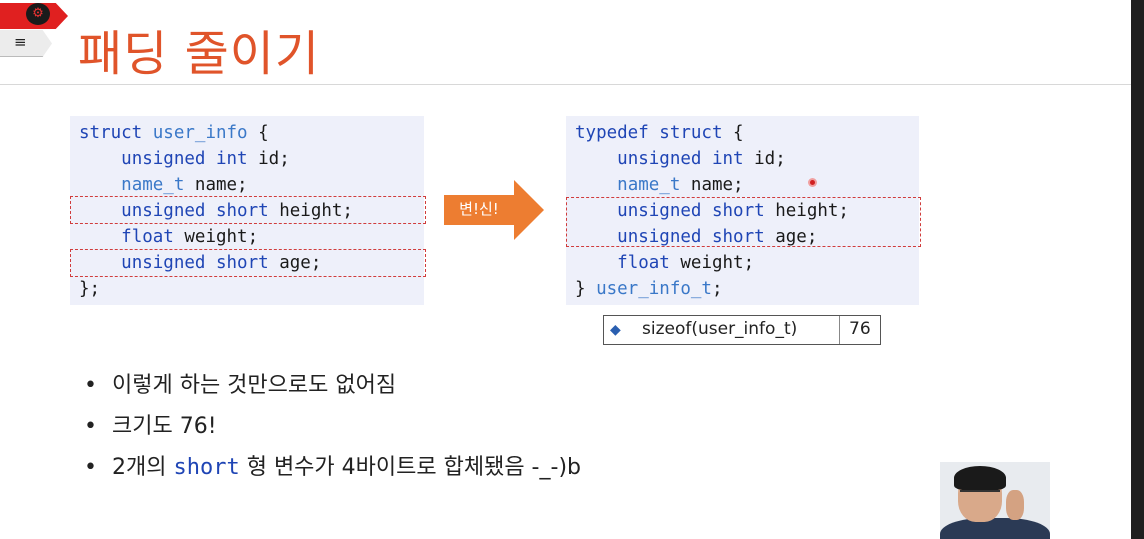  I want to click on highlight-shorts-right, so click(743, 222).